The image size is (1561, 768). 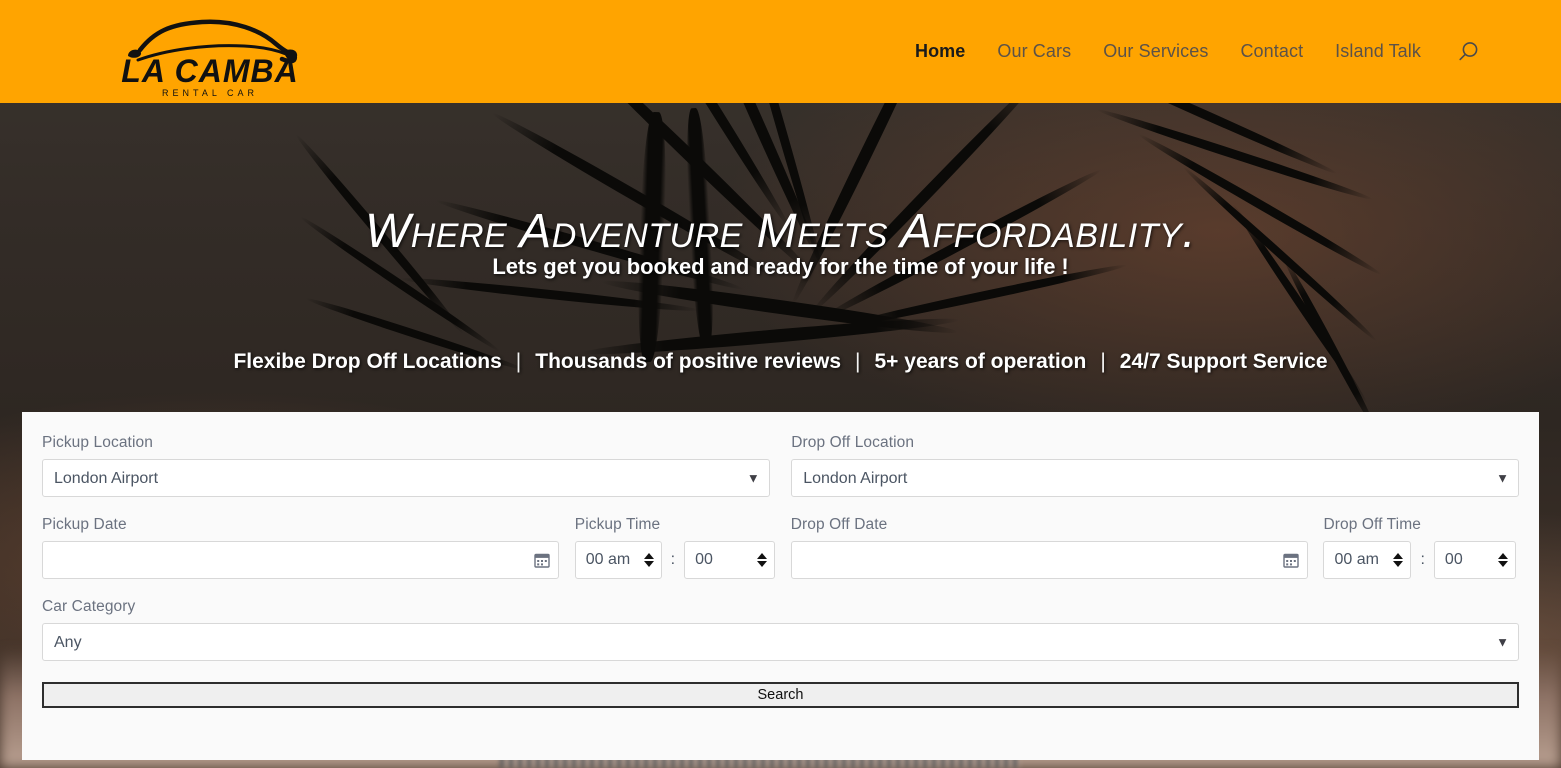 I want to click on pickup-date-wrap, so click(x=300, y=560).